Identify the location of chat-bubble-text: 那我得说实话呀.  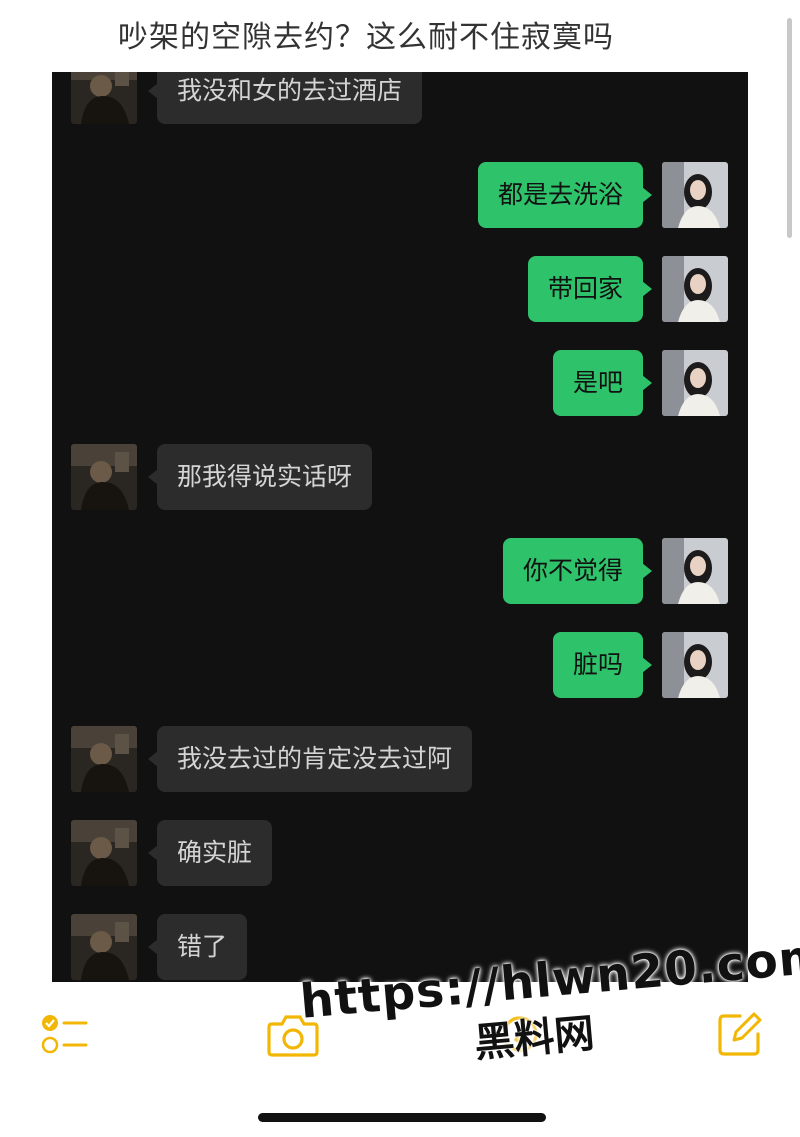
(260, 477).